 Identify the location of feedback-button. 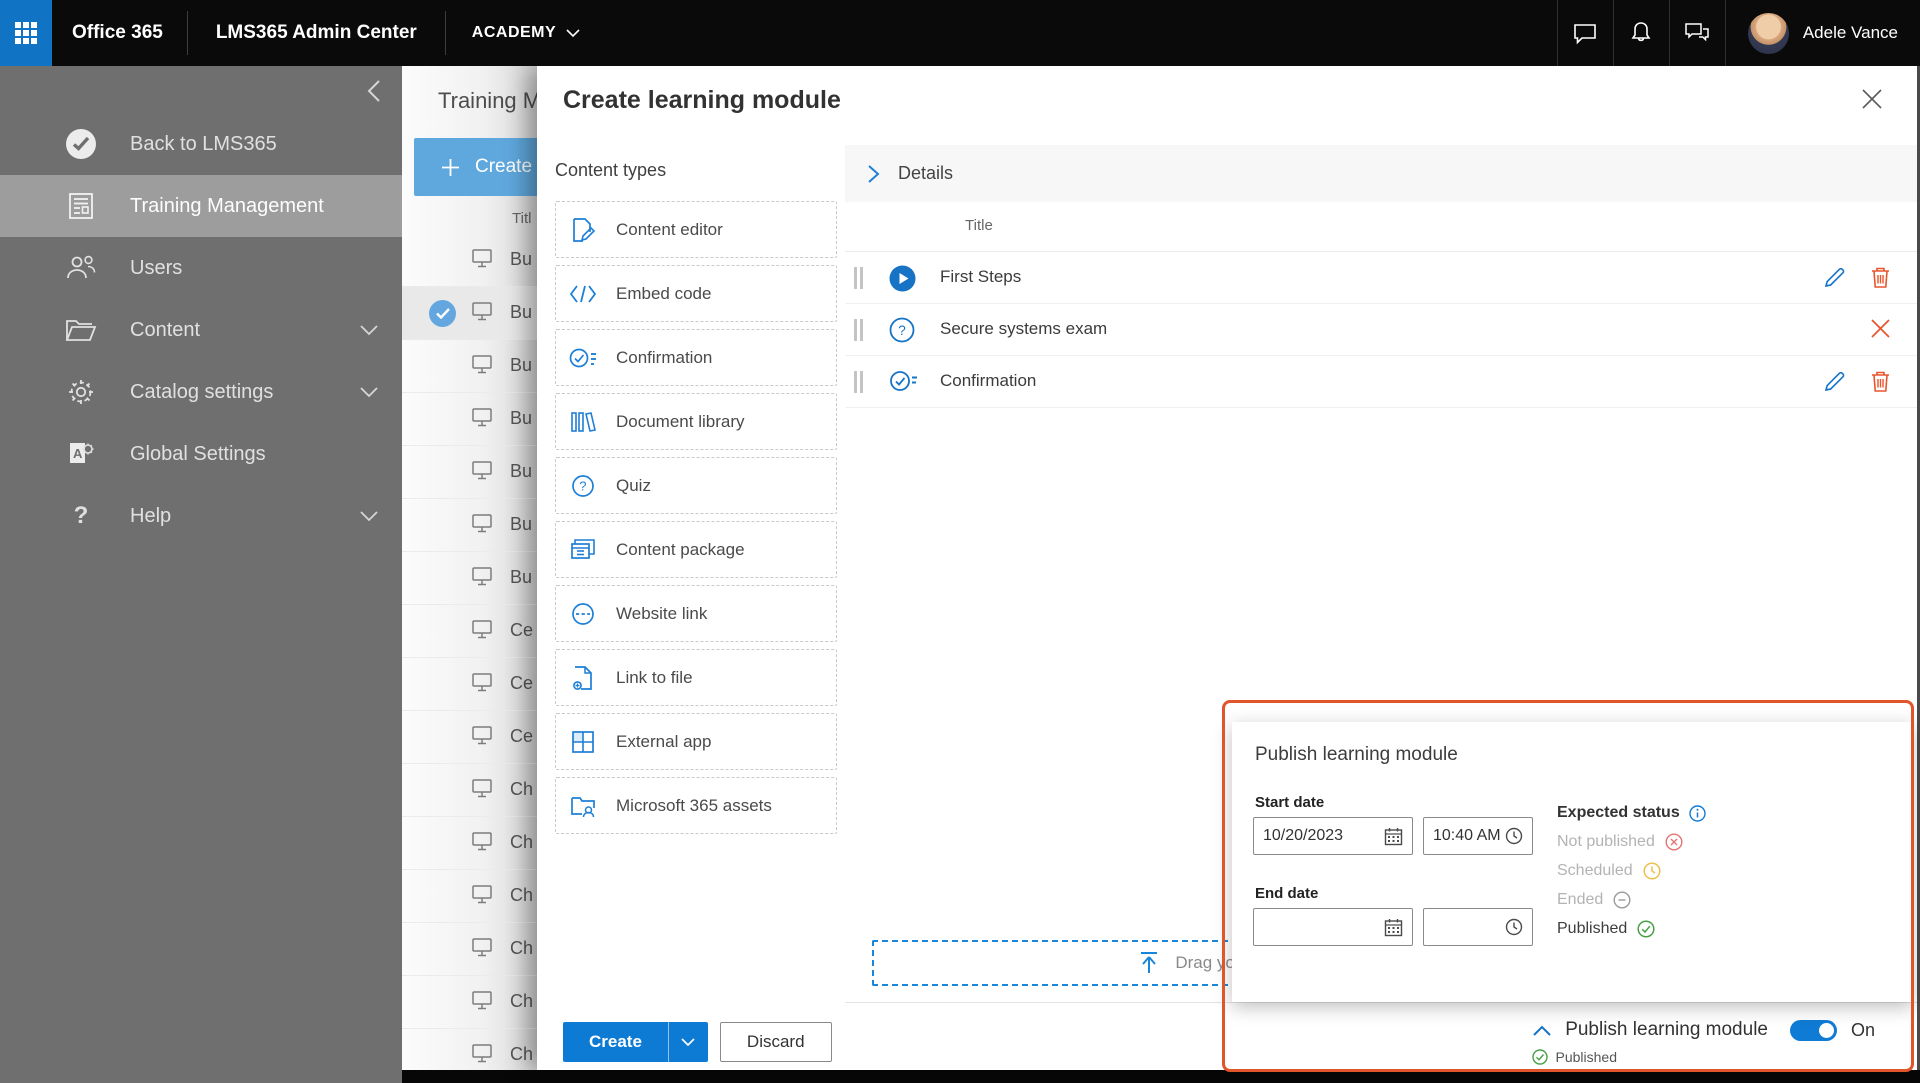
(1696, 33).